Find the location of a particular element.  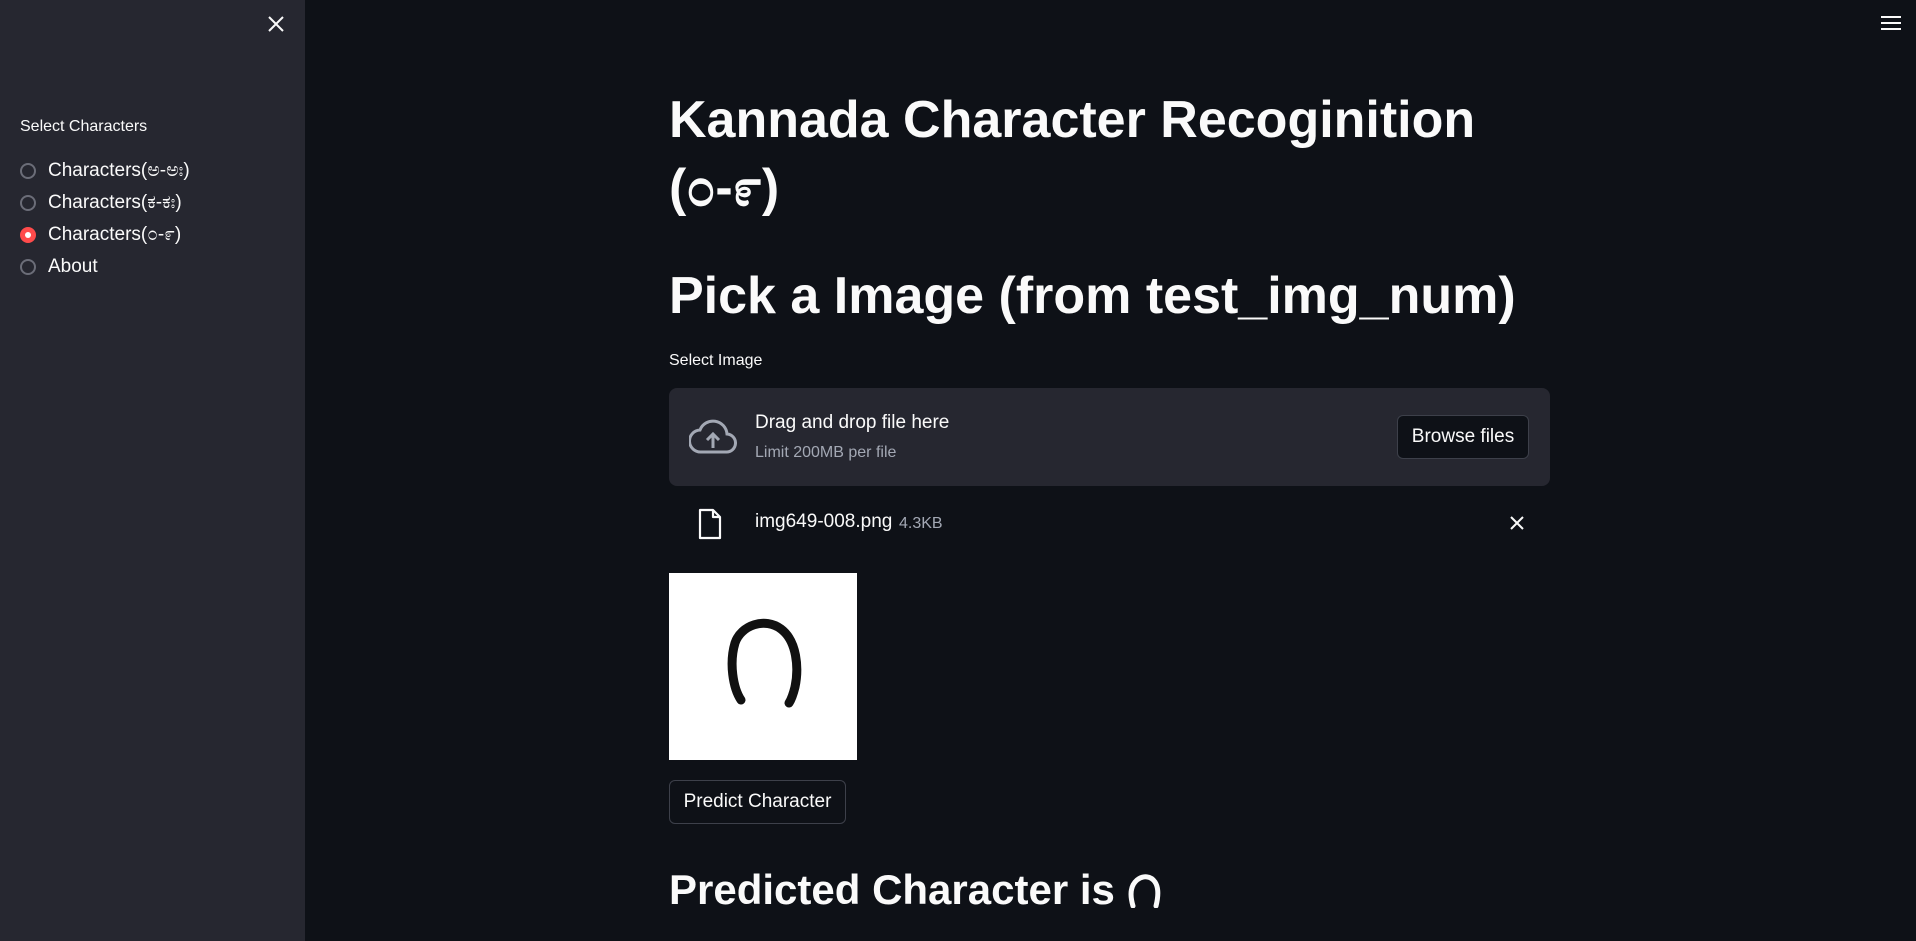

radio-option-label: About is located at coordinates (73, 266).